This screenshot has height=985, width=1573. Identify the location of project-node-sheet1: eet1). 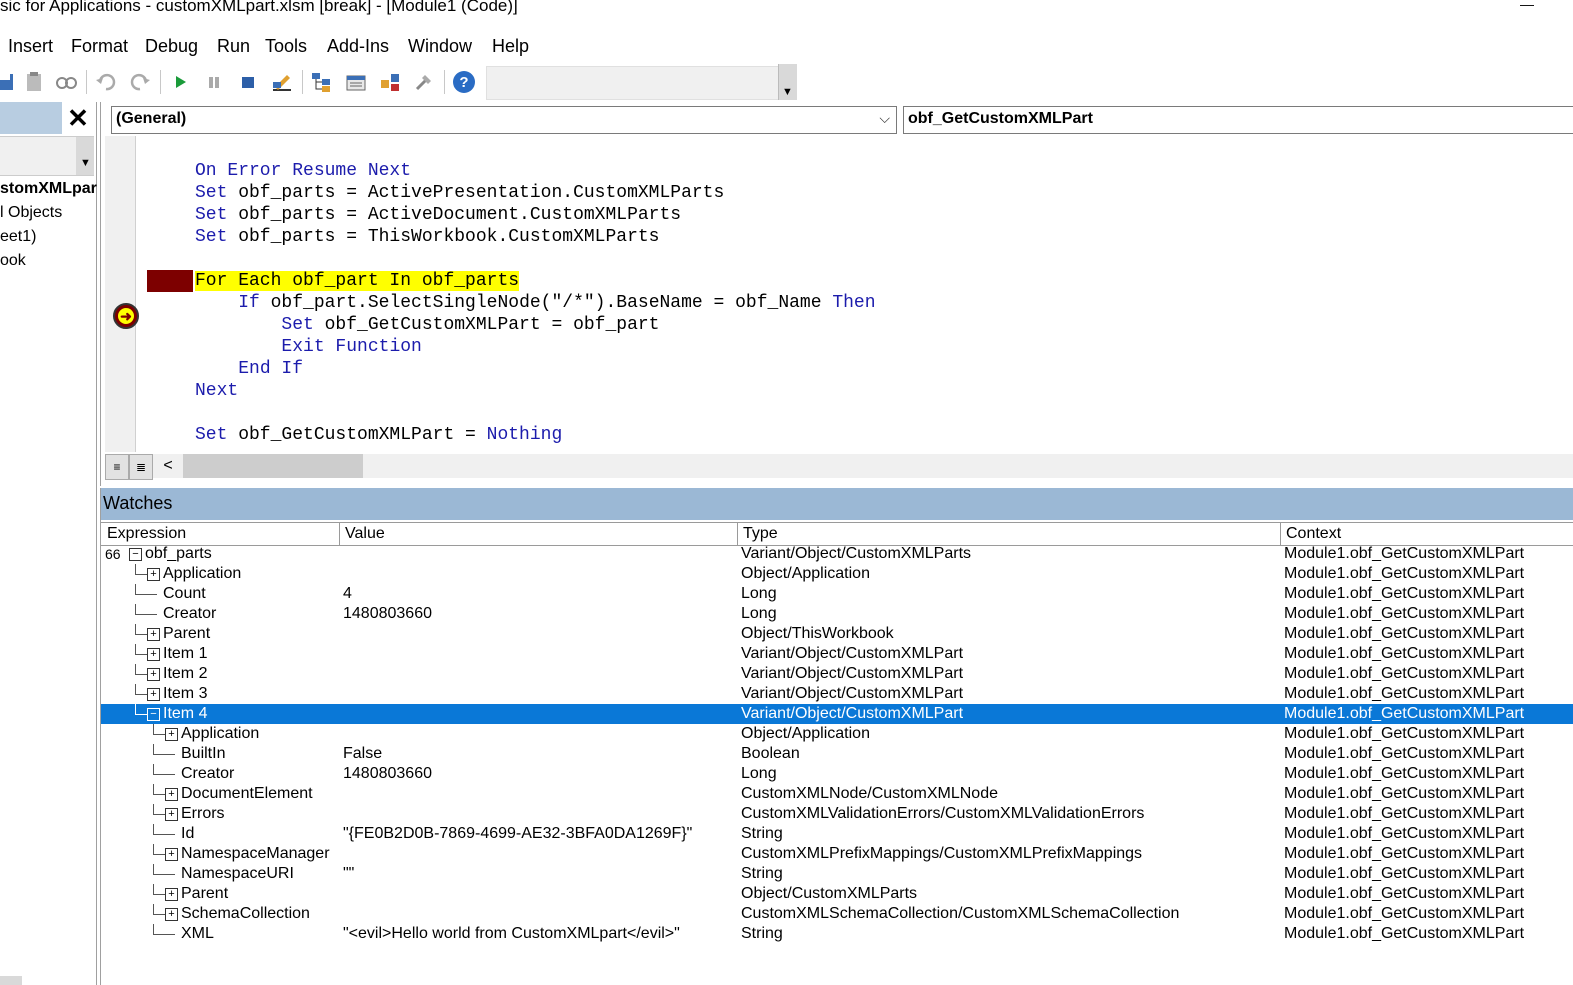
(18, 237).